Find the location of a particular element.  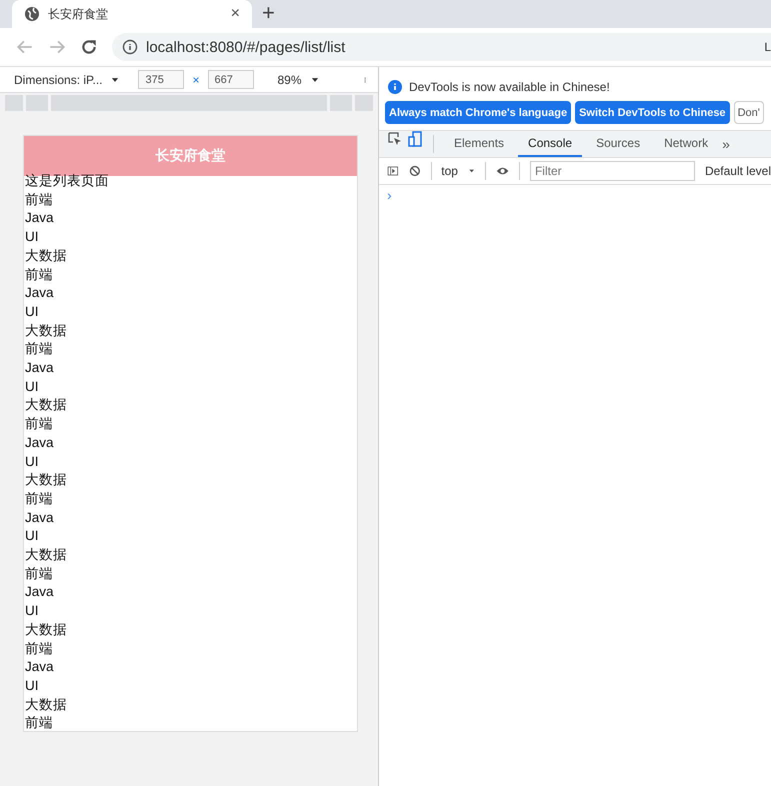

address-bar: localhost:8080/#/pages/list/list L is located at coordinates (441, 47).